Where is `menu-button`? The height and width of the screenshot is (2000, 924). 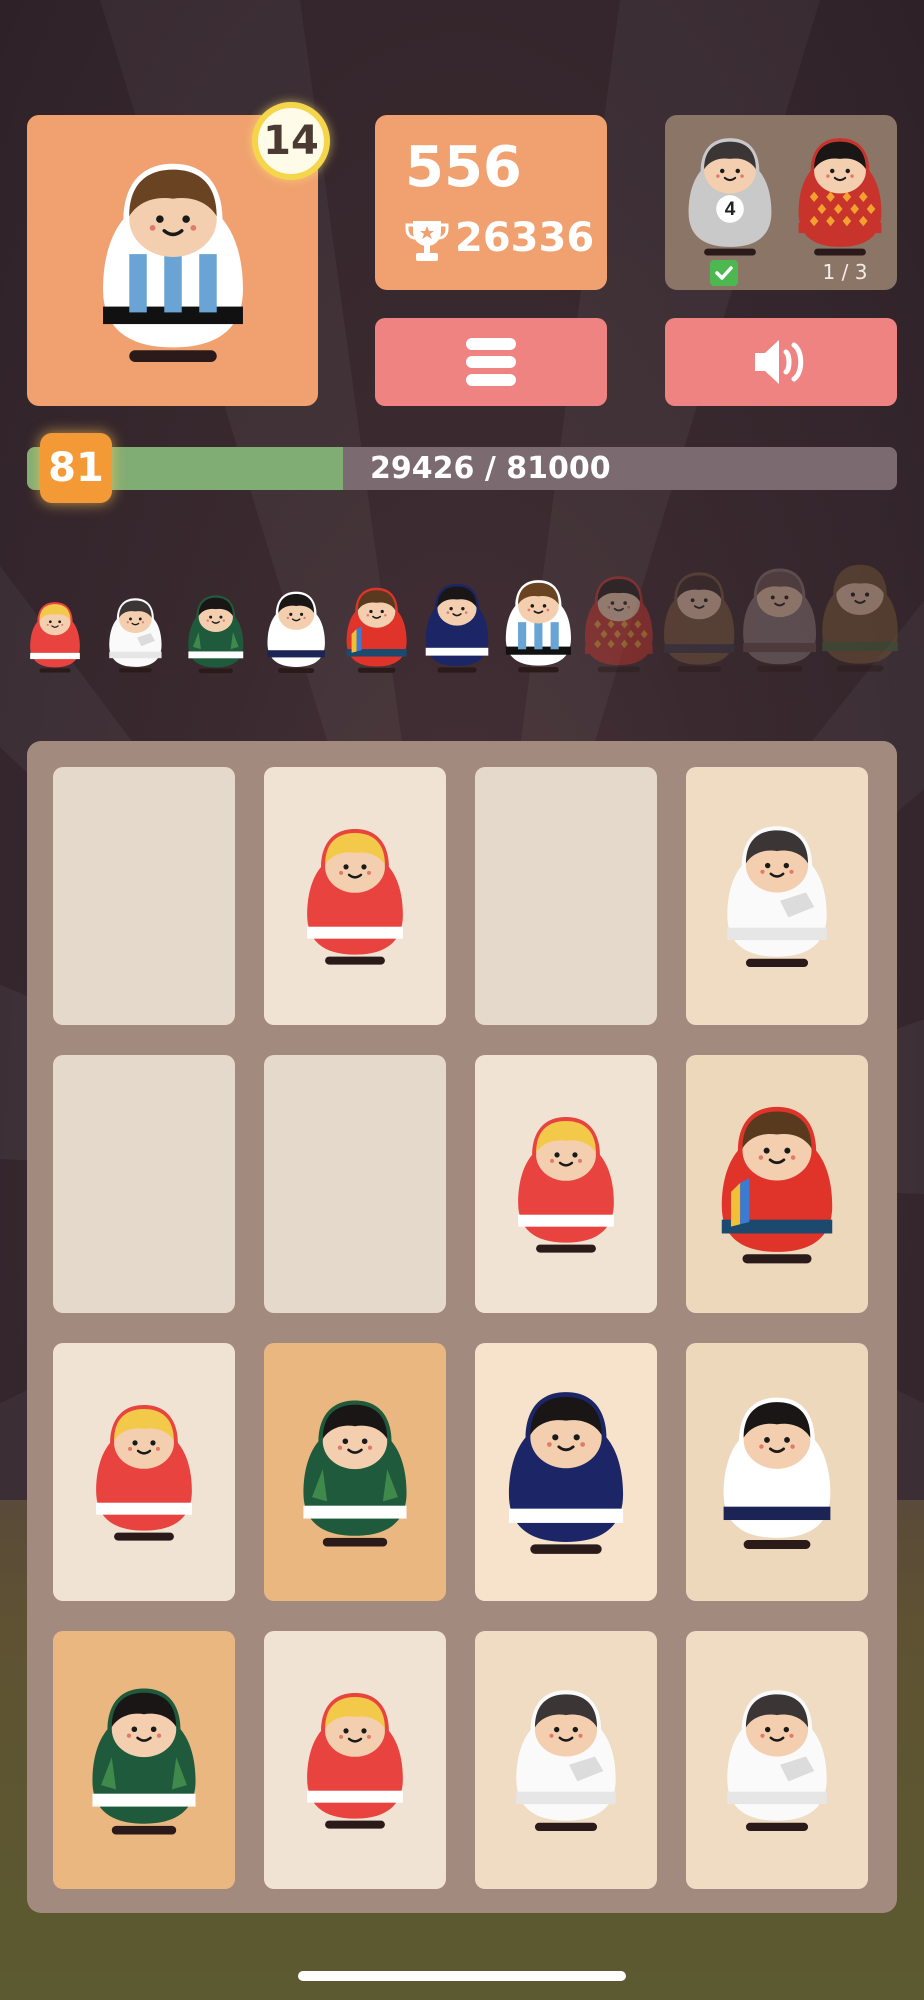 menu-button is located at coordinates (491, 362).